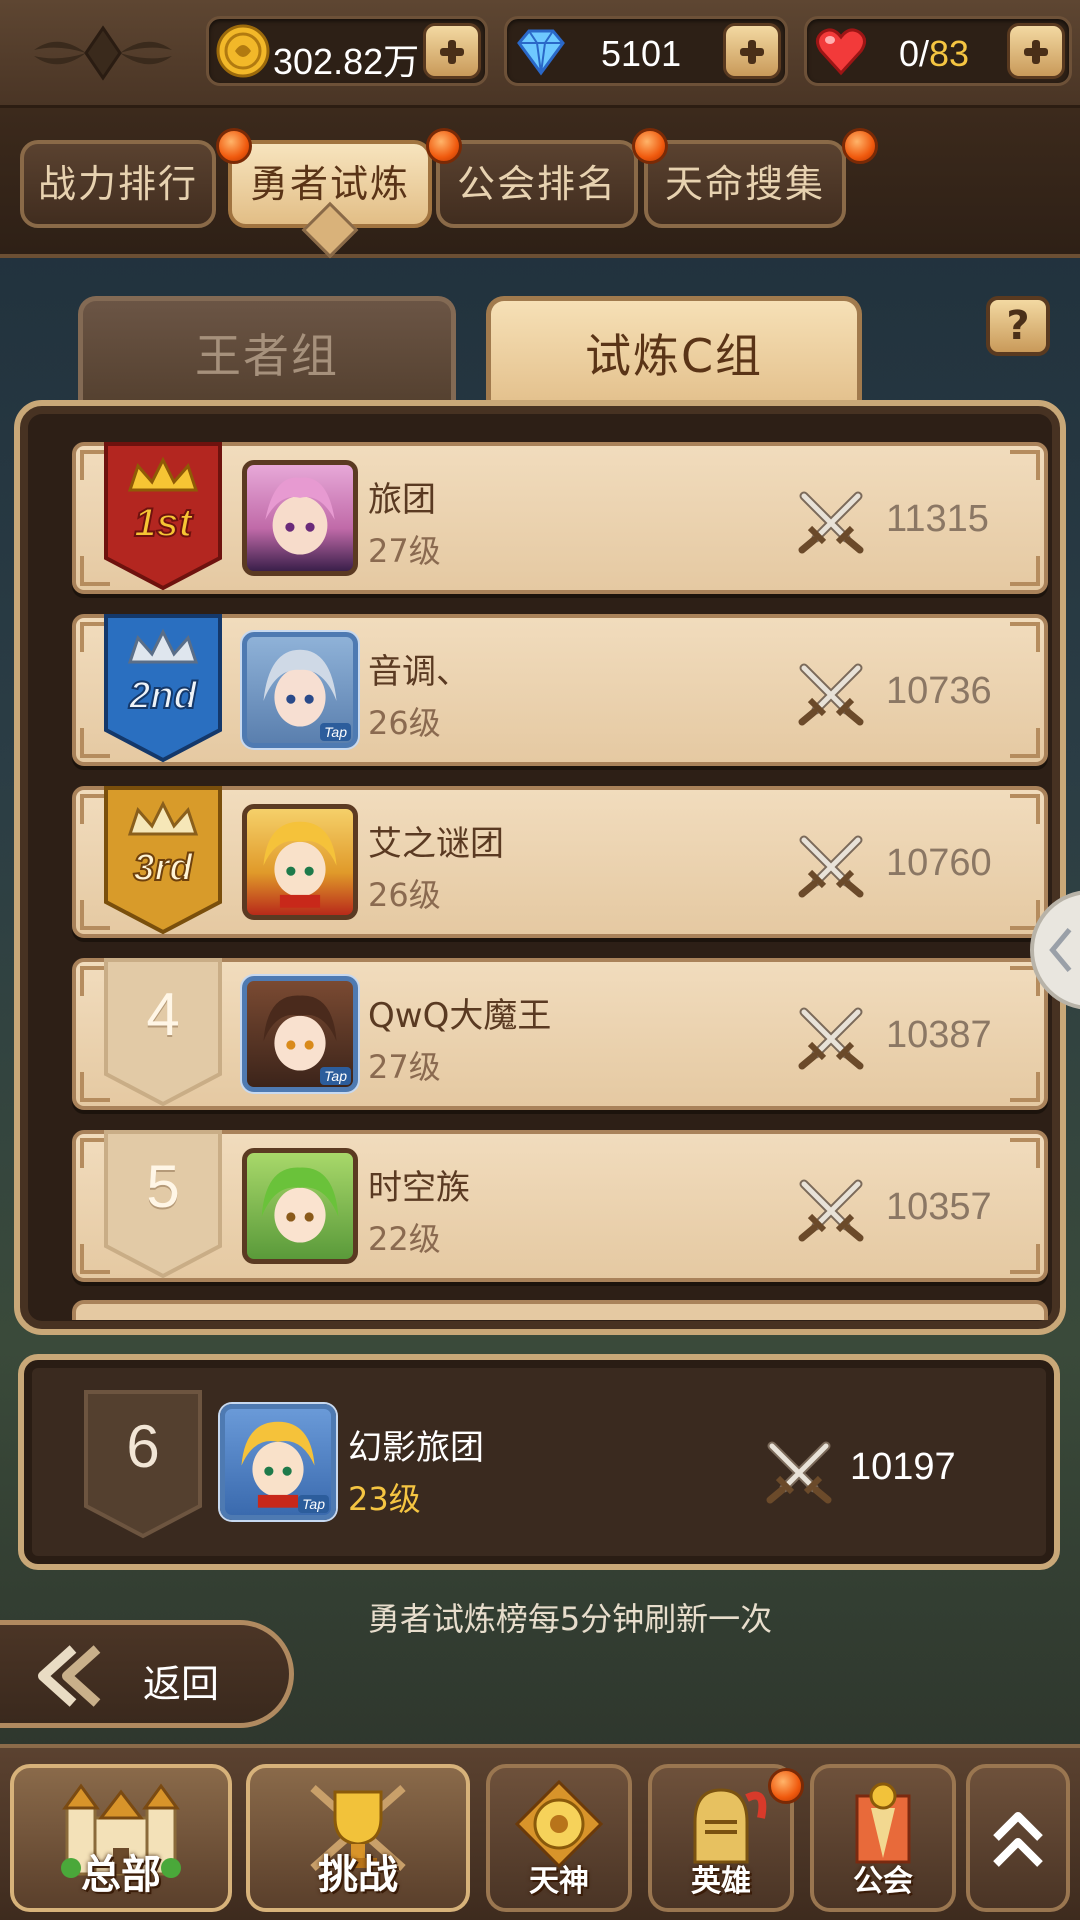 Image resolution: width=1080 pixels, height=1920 pixels. What do you see at coordinates (163, 1186) in the screenshot?
I see `rank-number: 5` at bounding box center [163, 1186].